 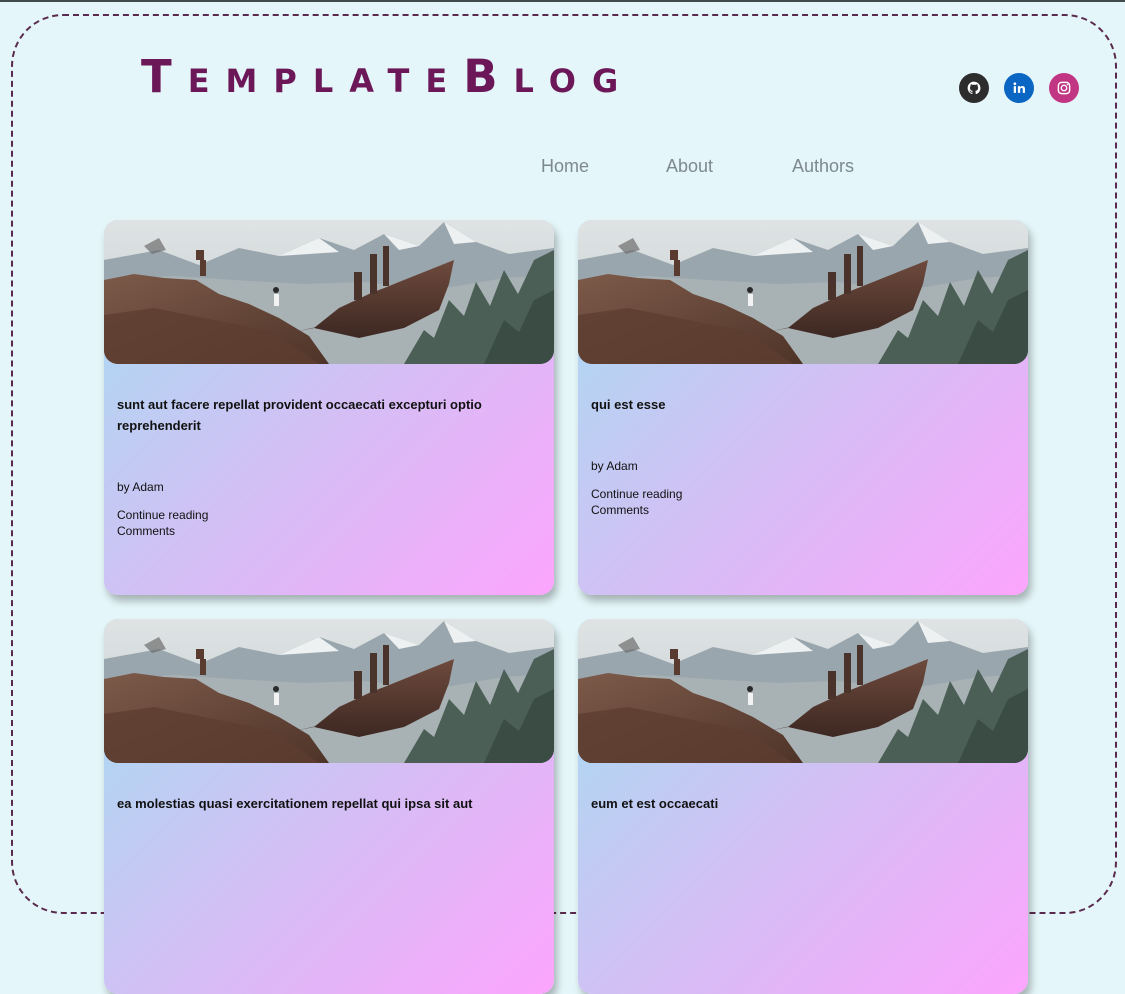 What do you see at coordinates (791, 803) in the screenshot?
I see `post-title: eum et est occaecati` at bounding box center [791, 803].